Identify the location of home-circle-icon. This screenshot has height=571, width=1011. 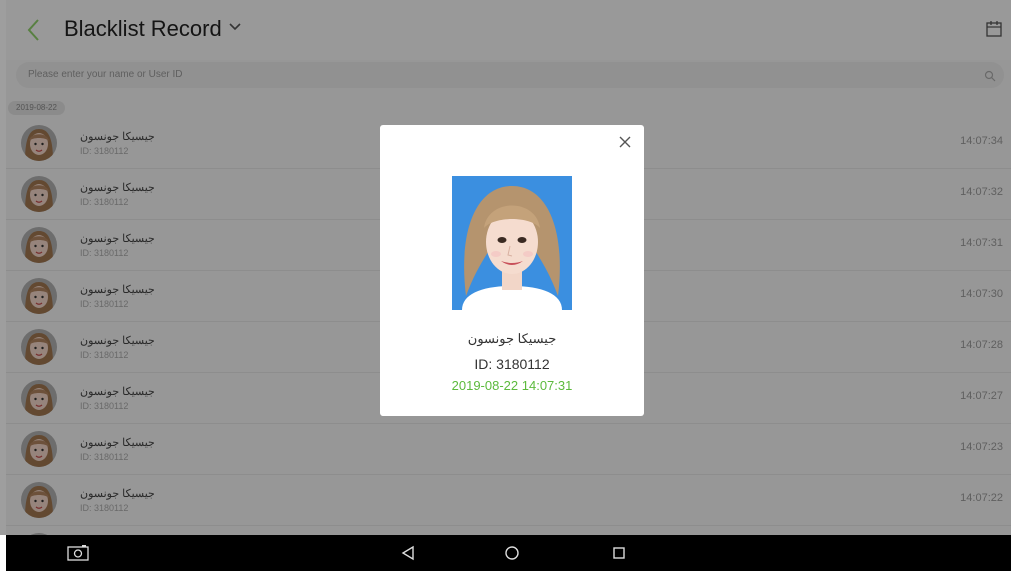
(512, 555).